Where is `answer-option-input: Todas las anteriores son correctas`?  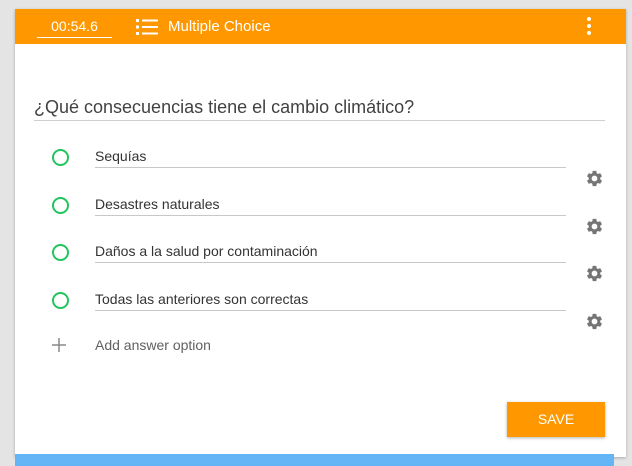 answer-option-input: Todas las anteriores son correctas is located at coordinates (330, 301).